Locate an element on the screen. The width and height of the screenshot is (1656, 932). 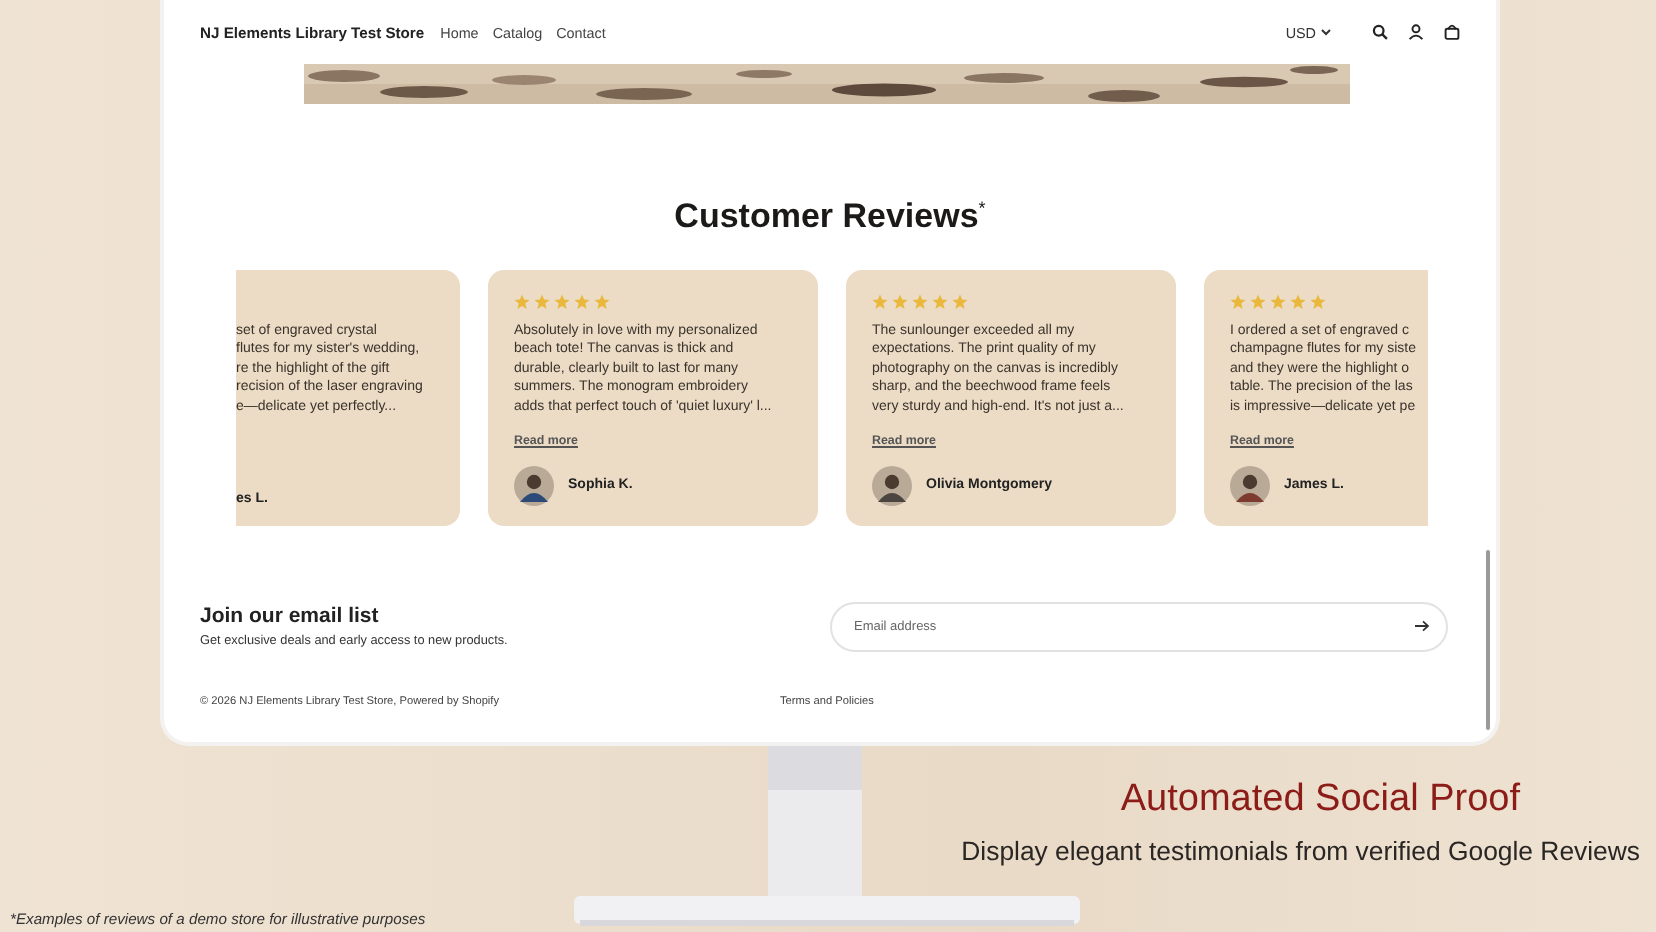
cart-icon is located at coordinates (1452, 32).